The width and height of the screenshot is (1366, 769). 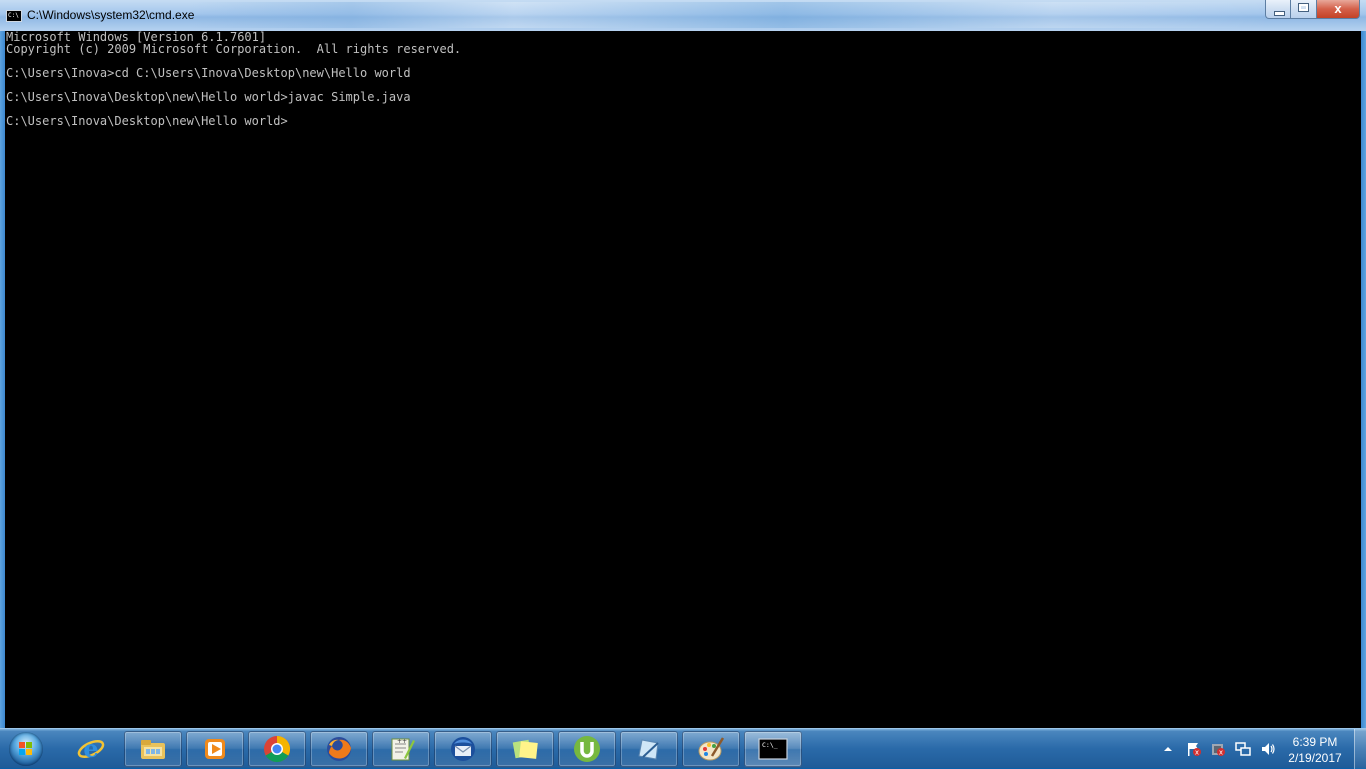 What do you see at coordinates (1315, 750) in the screenshot?
I see `taskbar-clock: 6:39 PM 2/19/2017` at bounding box center [1315, 750].